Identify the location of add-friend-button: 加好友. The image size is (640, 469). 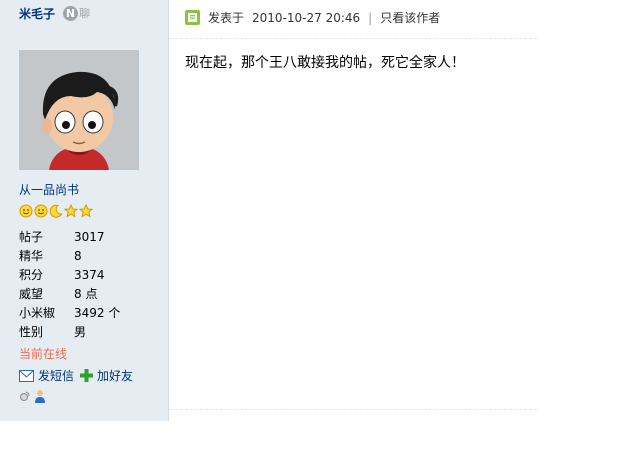
(106, 375).